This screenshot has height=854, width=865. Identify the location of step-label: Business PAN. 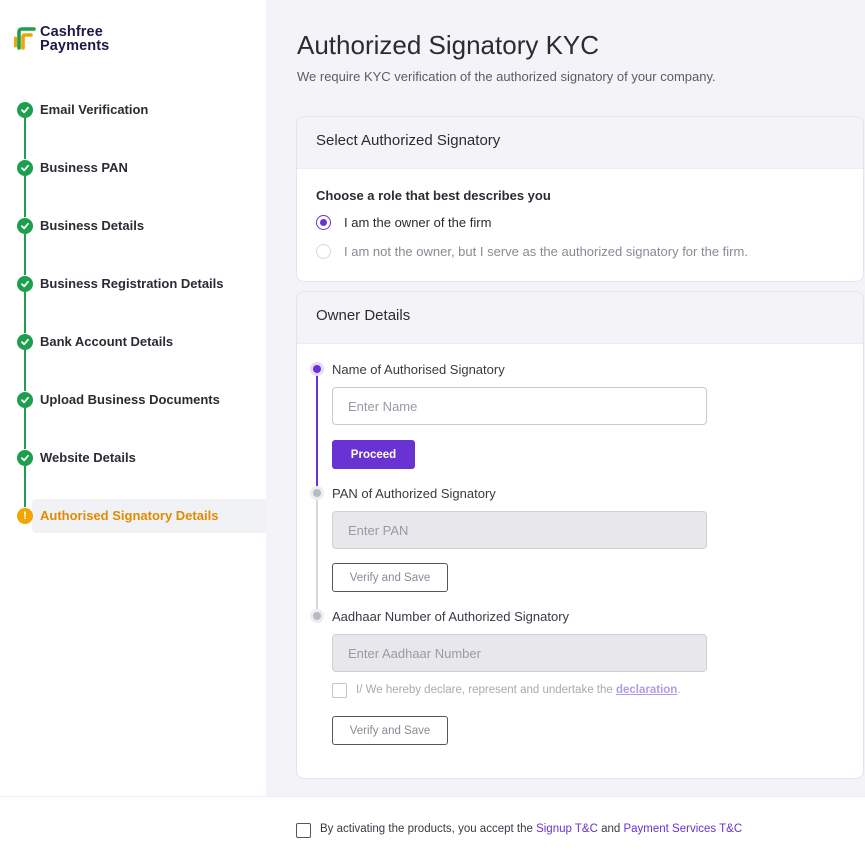
(84, 167).